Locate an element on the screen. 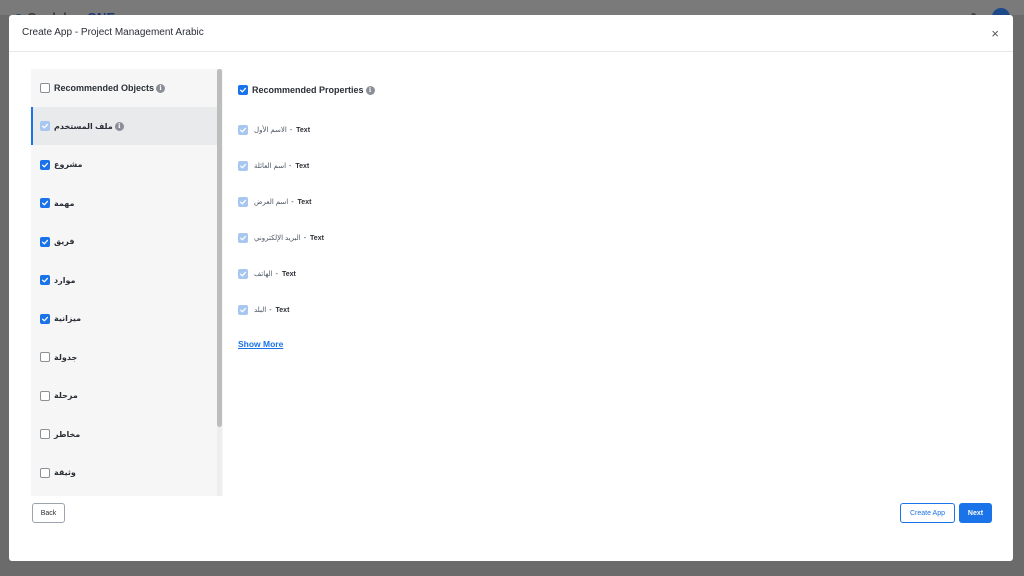 This screenshot has height=576, width=1024. object-item: فريق is located at coordinates (124, 242).